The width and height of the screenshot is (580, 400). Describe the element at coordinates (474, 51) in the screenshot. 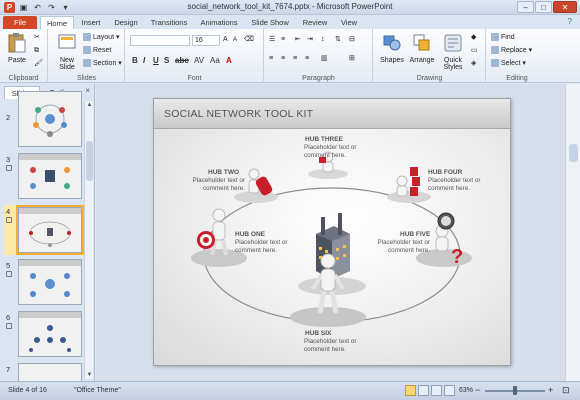

I see `shape-outline-icon: ▭` at that location.